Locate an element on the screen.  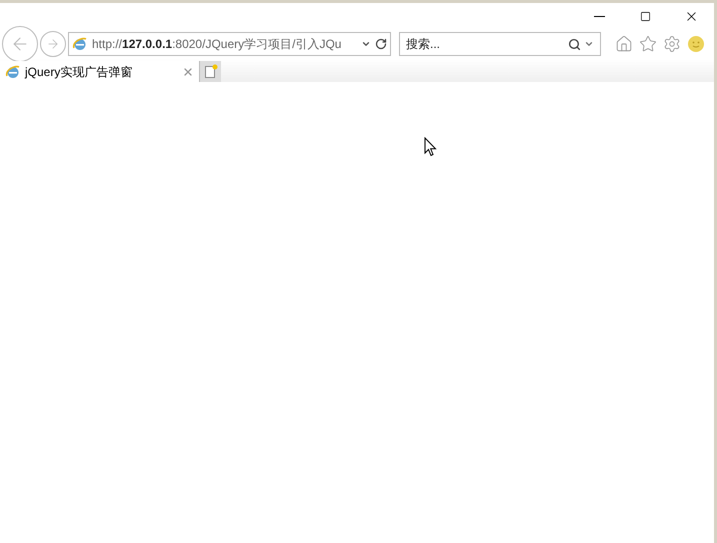
settings-icon is located at coordinates (672, 44).